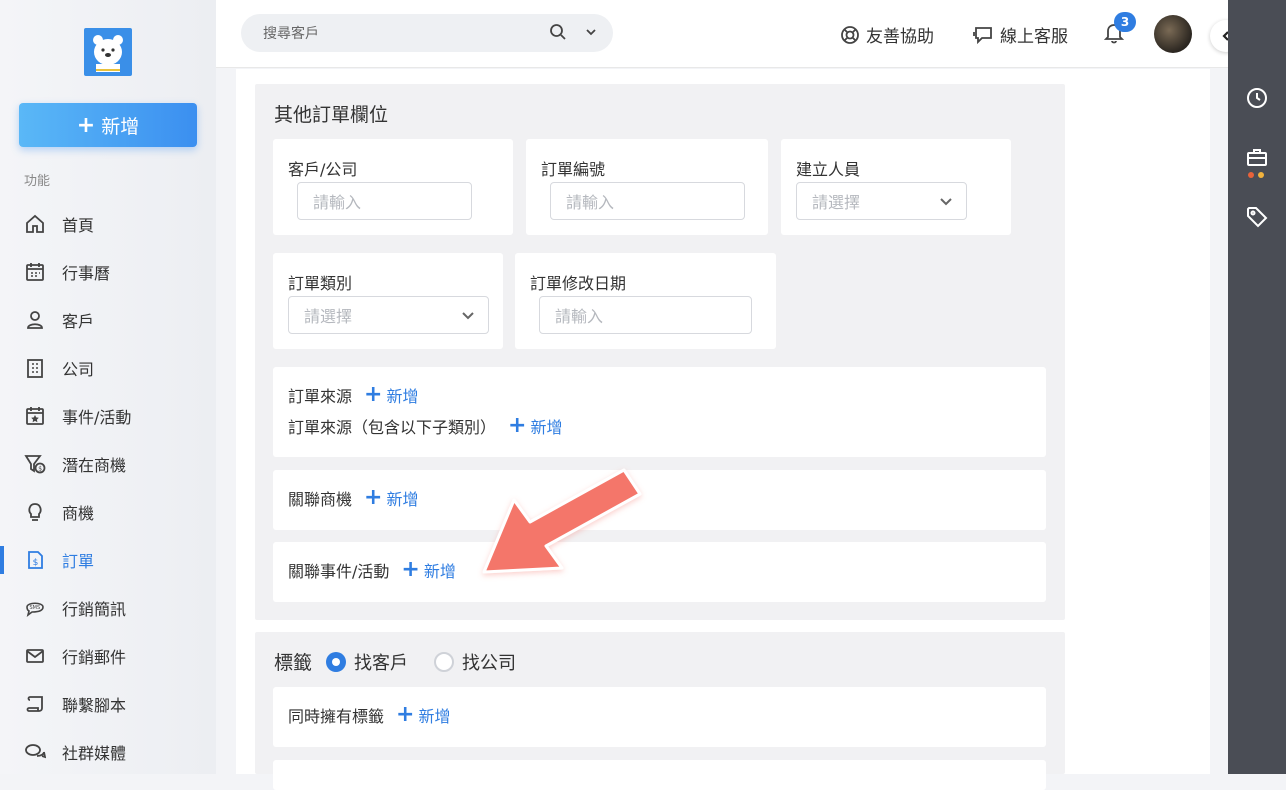 The image size is (1286, 790). I want to click on input-placeholder: 請輸入, so click(337, 202).